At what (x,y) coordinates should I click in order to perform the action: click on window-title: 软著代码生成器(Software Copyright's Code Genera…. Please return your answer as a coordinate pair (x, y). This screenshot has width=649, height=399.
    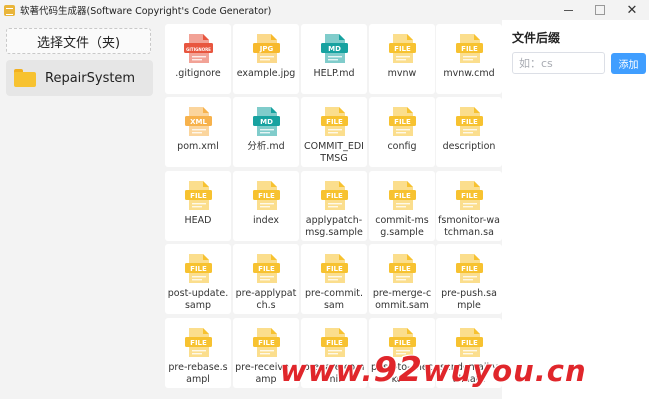
    Looking at the image, I should click on (146, 11).